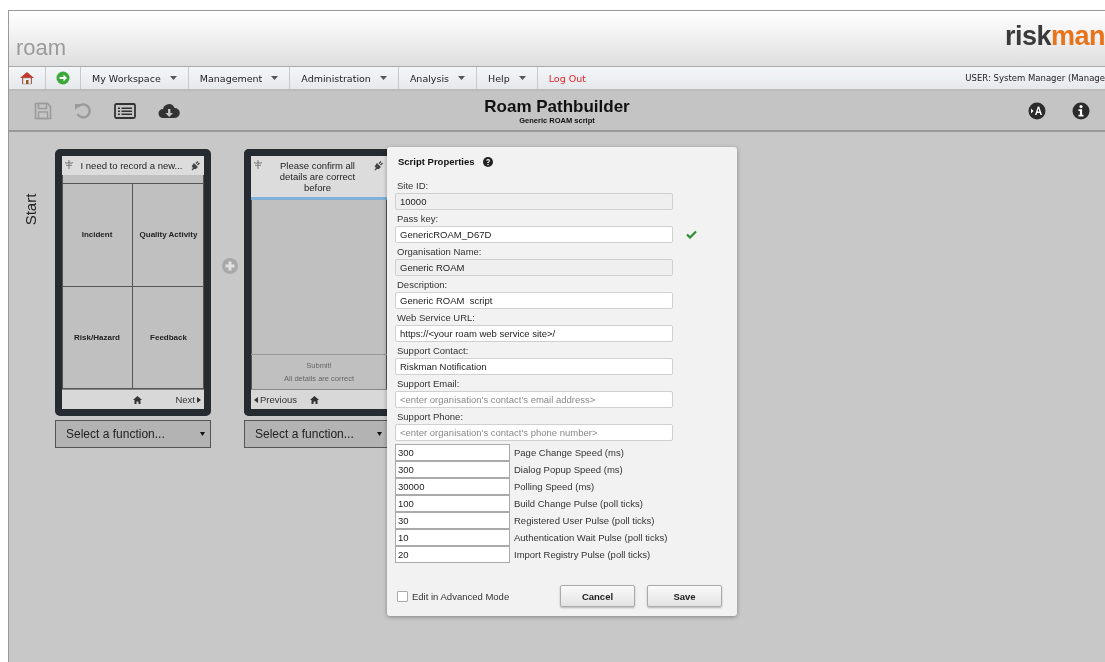 The height and width of the screenshot is (662, 1105). I want to click on field-label: Site ID:, so click(413, 186).